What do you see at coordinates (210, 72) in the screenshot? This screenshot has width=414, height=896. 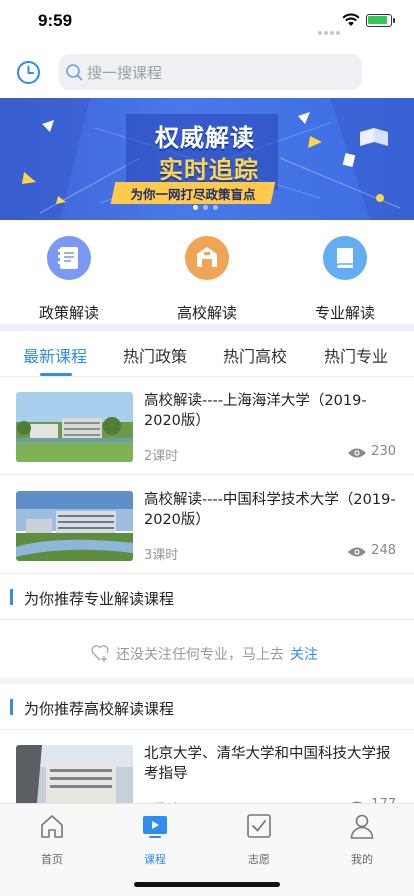 I see `search-input: 搜一搜课程` at bounding box center [210, 72].